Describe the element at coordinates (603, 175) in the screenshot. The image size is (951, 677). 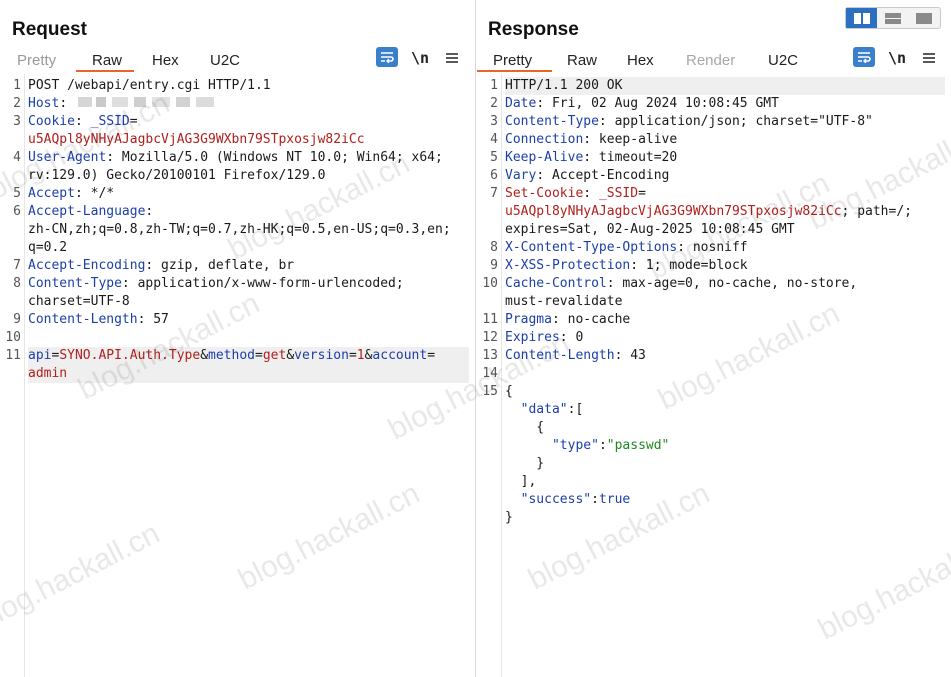
I see `code-token: : Accept-Encoding` at that location.